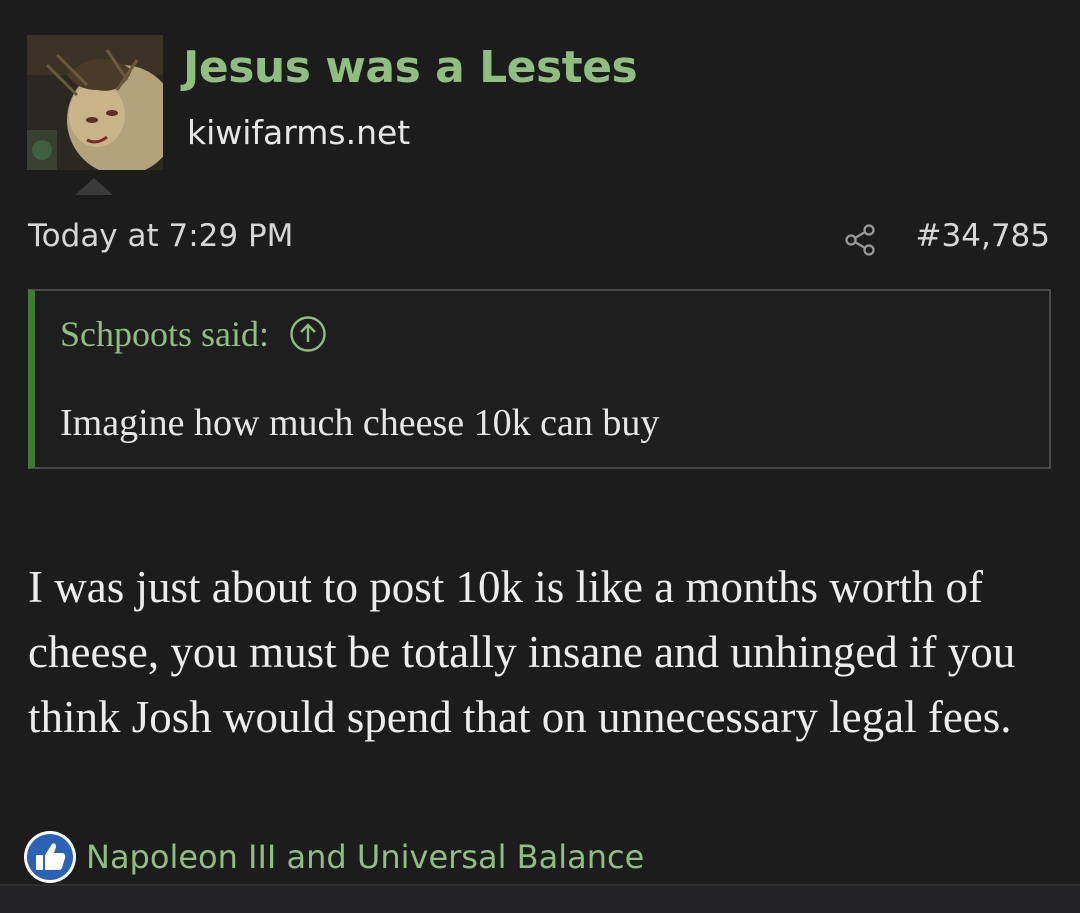 The height and width of the screenshot is (913, 1080). I want to click on author-site: kiwifarms.net, so click(299, 132).